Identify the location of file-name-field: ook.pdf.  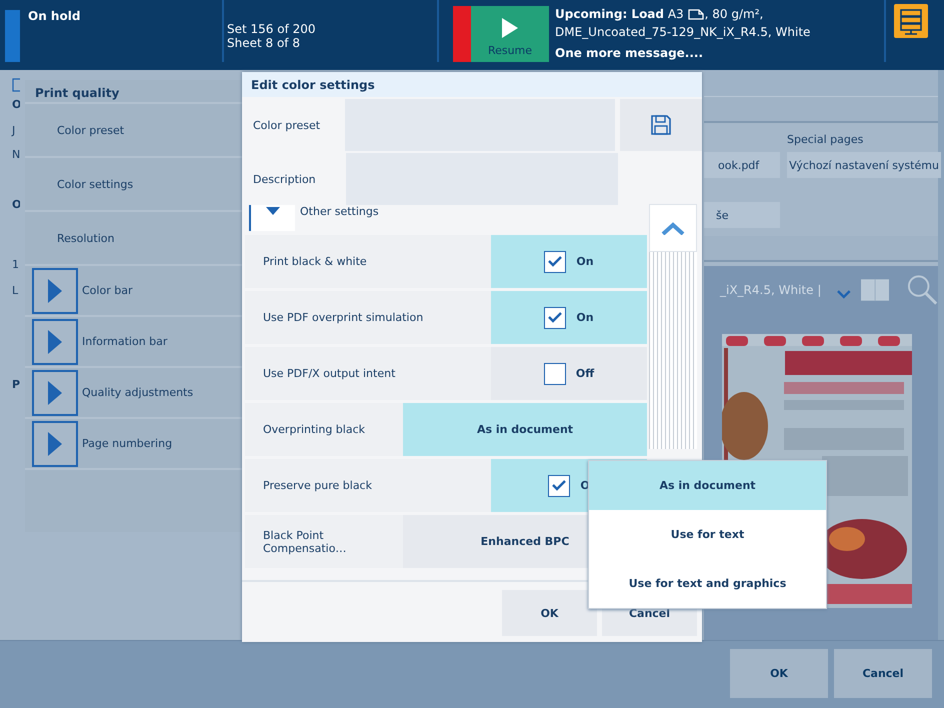
(742, 165).